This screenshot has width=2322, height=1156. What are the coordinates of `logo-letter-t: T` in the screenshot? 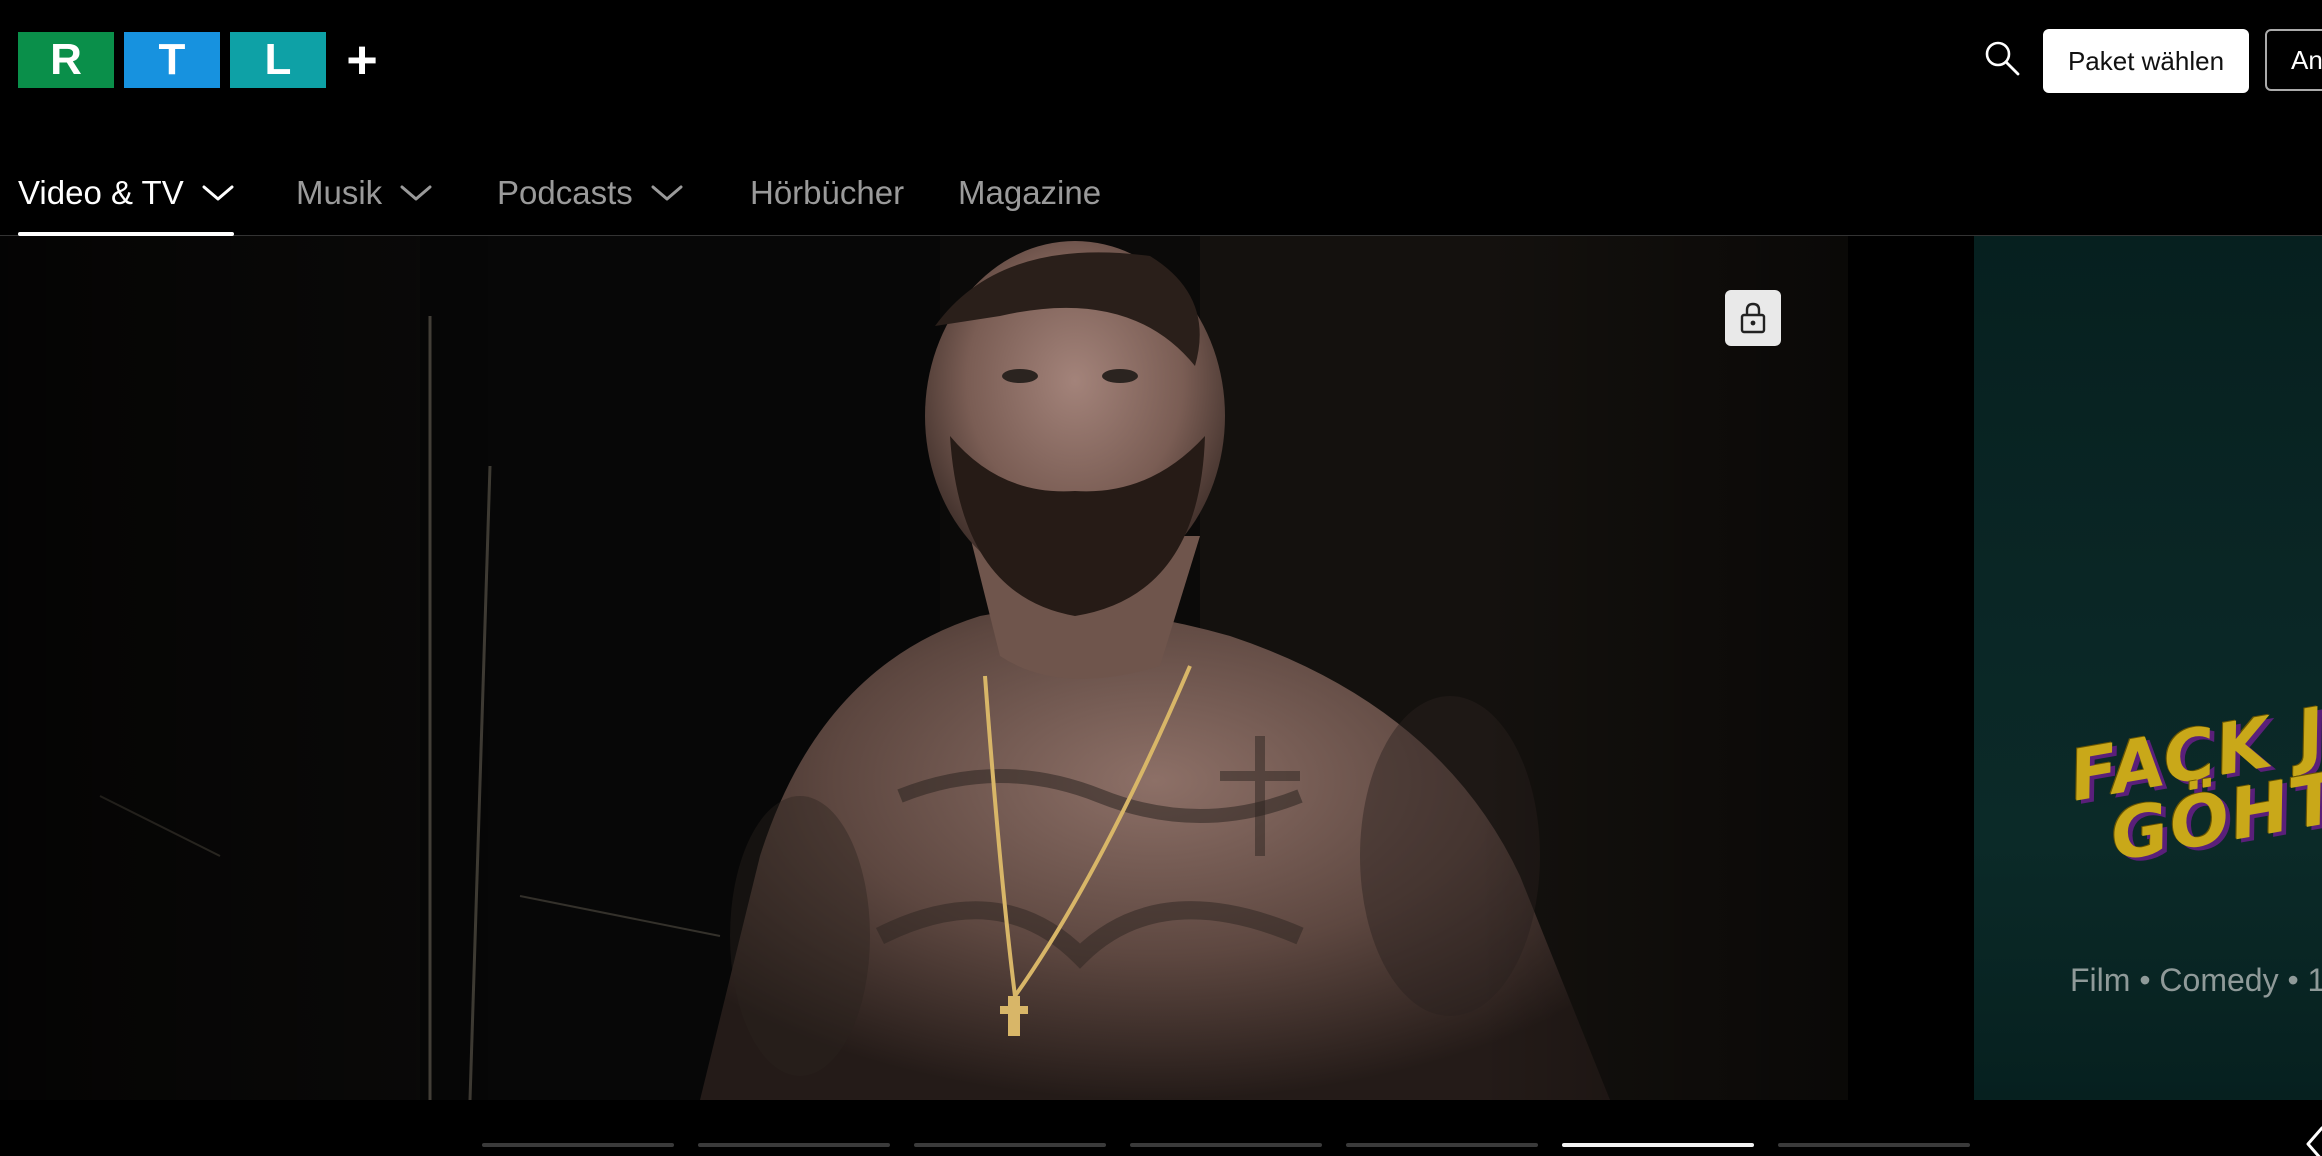 It's located at (172, 60).